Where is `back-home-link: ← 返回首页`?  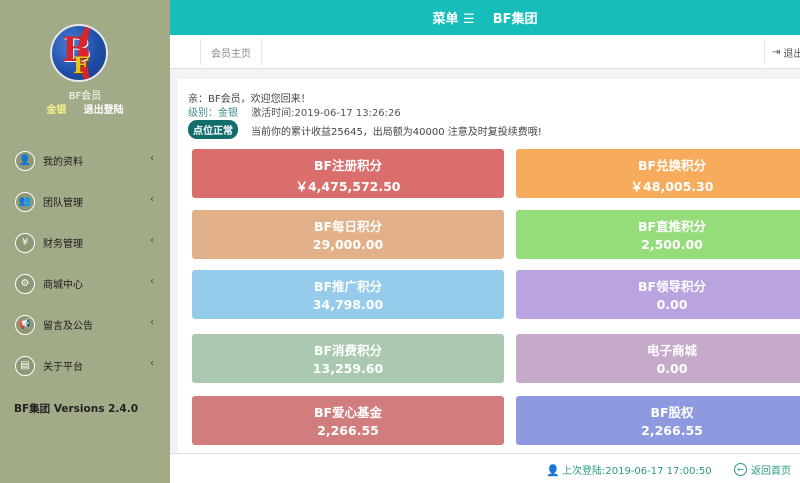
back-home-link: ← 返回首页 is located at coordinates (762, 469).